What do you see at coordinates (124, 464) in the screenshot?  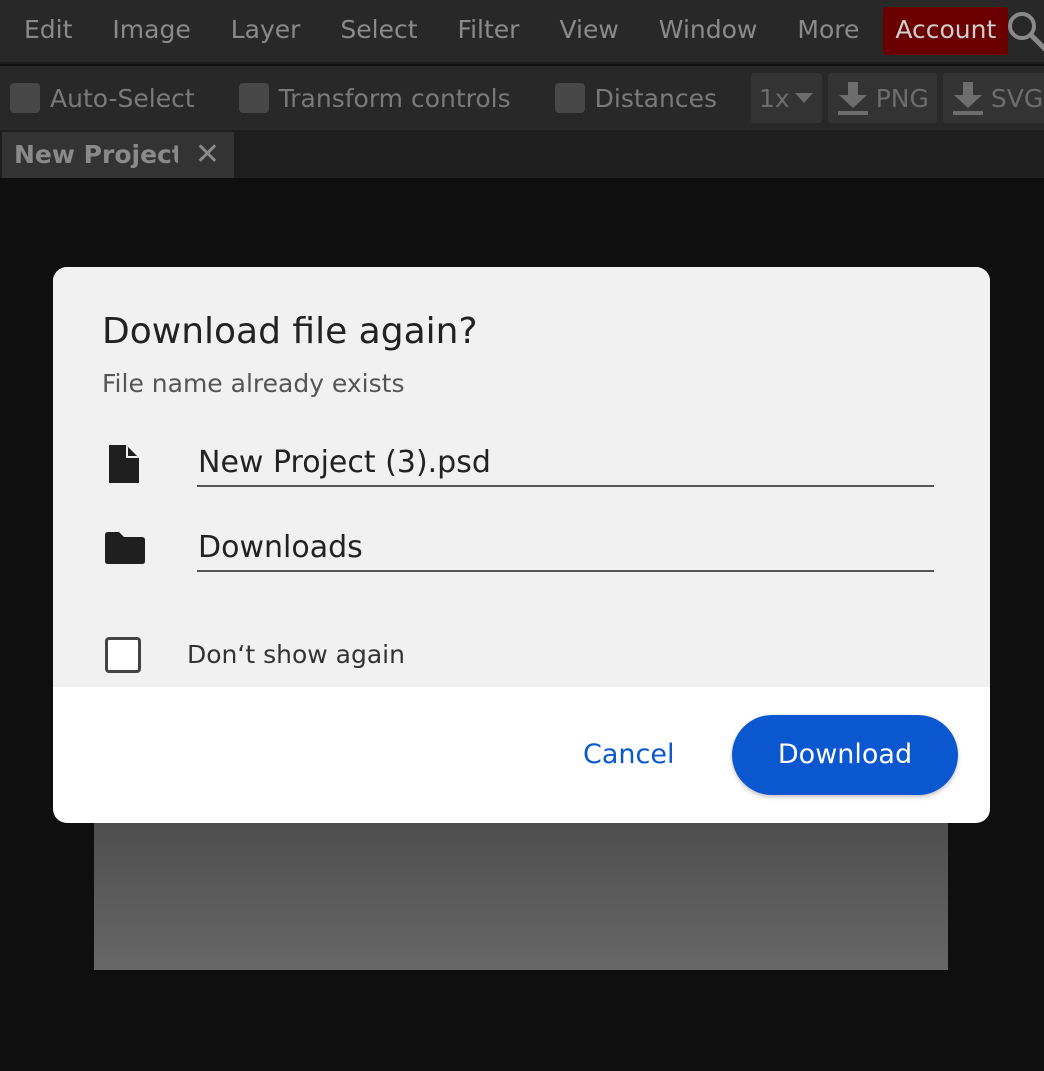 I see `file-icon` at bounding box center [124, 464].